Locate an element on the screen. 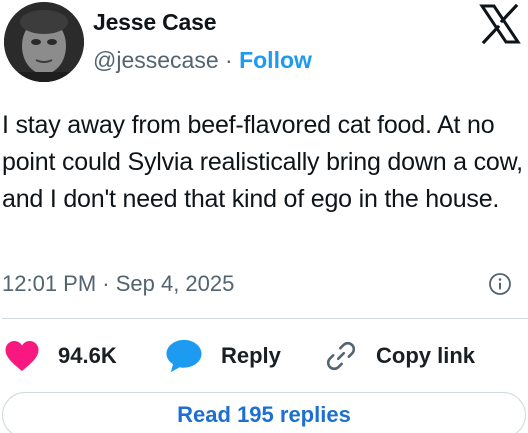  copy-link-label: Copy link is located at coordinates (426, 355).